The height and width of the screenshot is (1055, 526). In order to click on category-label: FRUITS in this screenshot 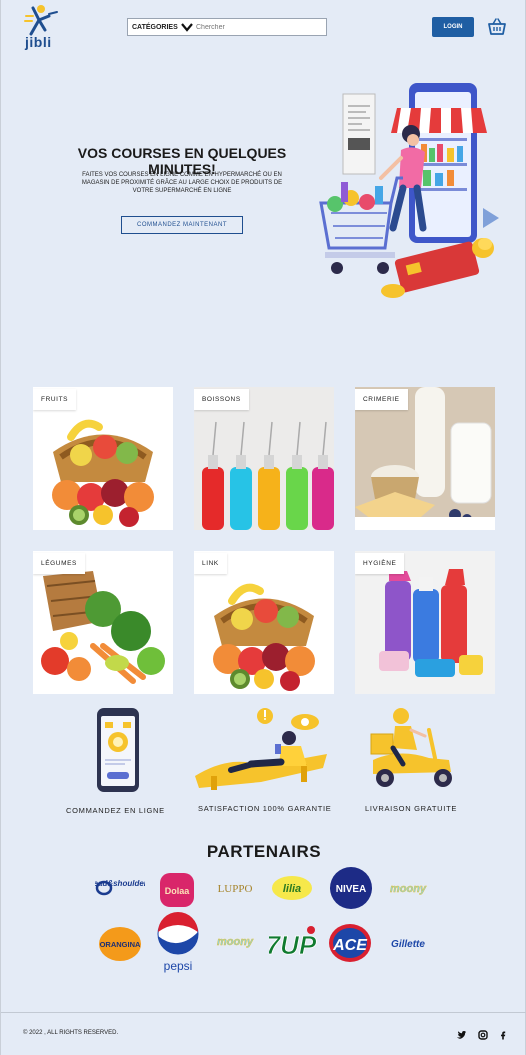, I will do `click(55, 399)`.